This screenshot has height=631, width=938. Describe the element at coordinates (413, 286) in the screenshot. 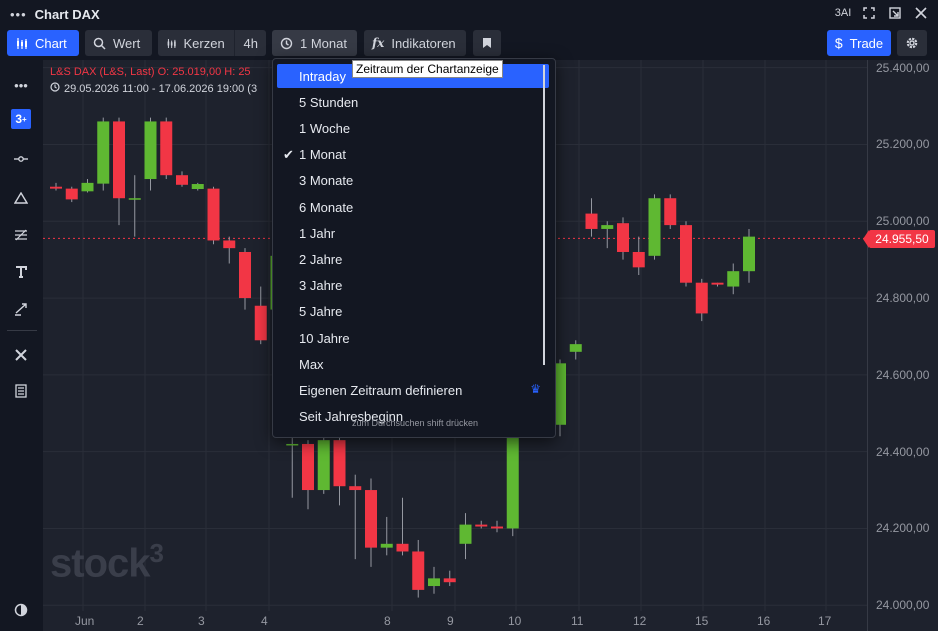

I see `time-range-option: 3 Jahre` at that location.